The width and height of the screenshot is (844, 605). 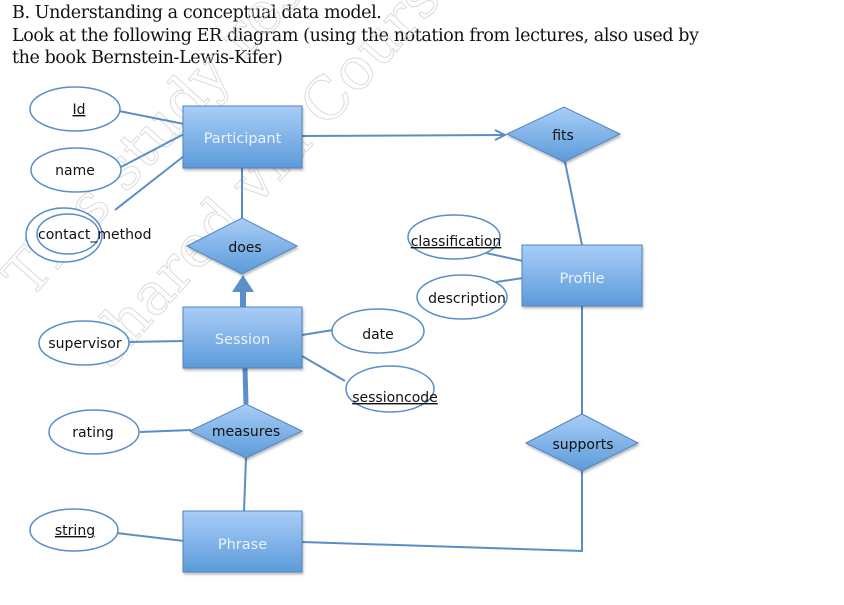 What do you see at coordinates (467, 299) in the screenshot?
I see `attribute-description-label: description` at bounding box center [467, 299].